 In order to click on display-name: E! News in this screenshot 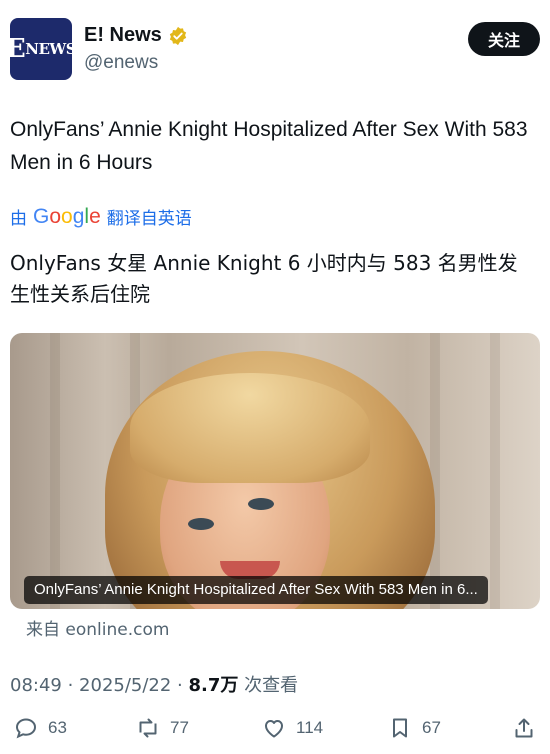, I will do `click(123, 35)`.